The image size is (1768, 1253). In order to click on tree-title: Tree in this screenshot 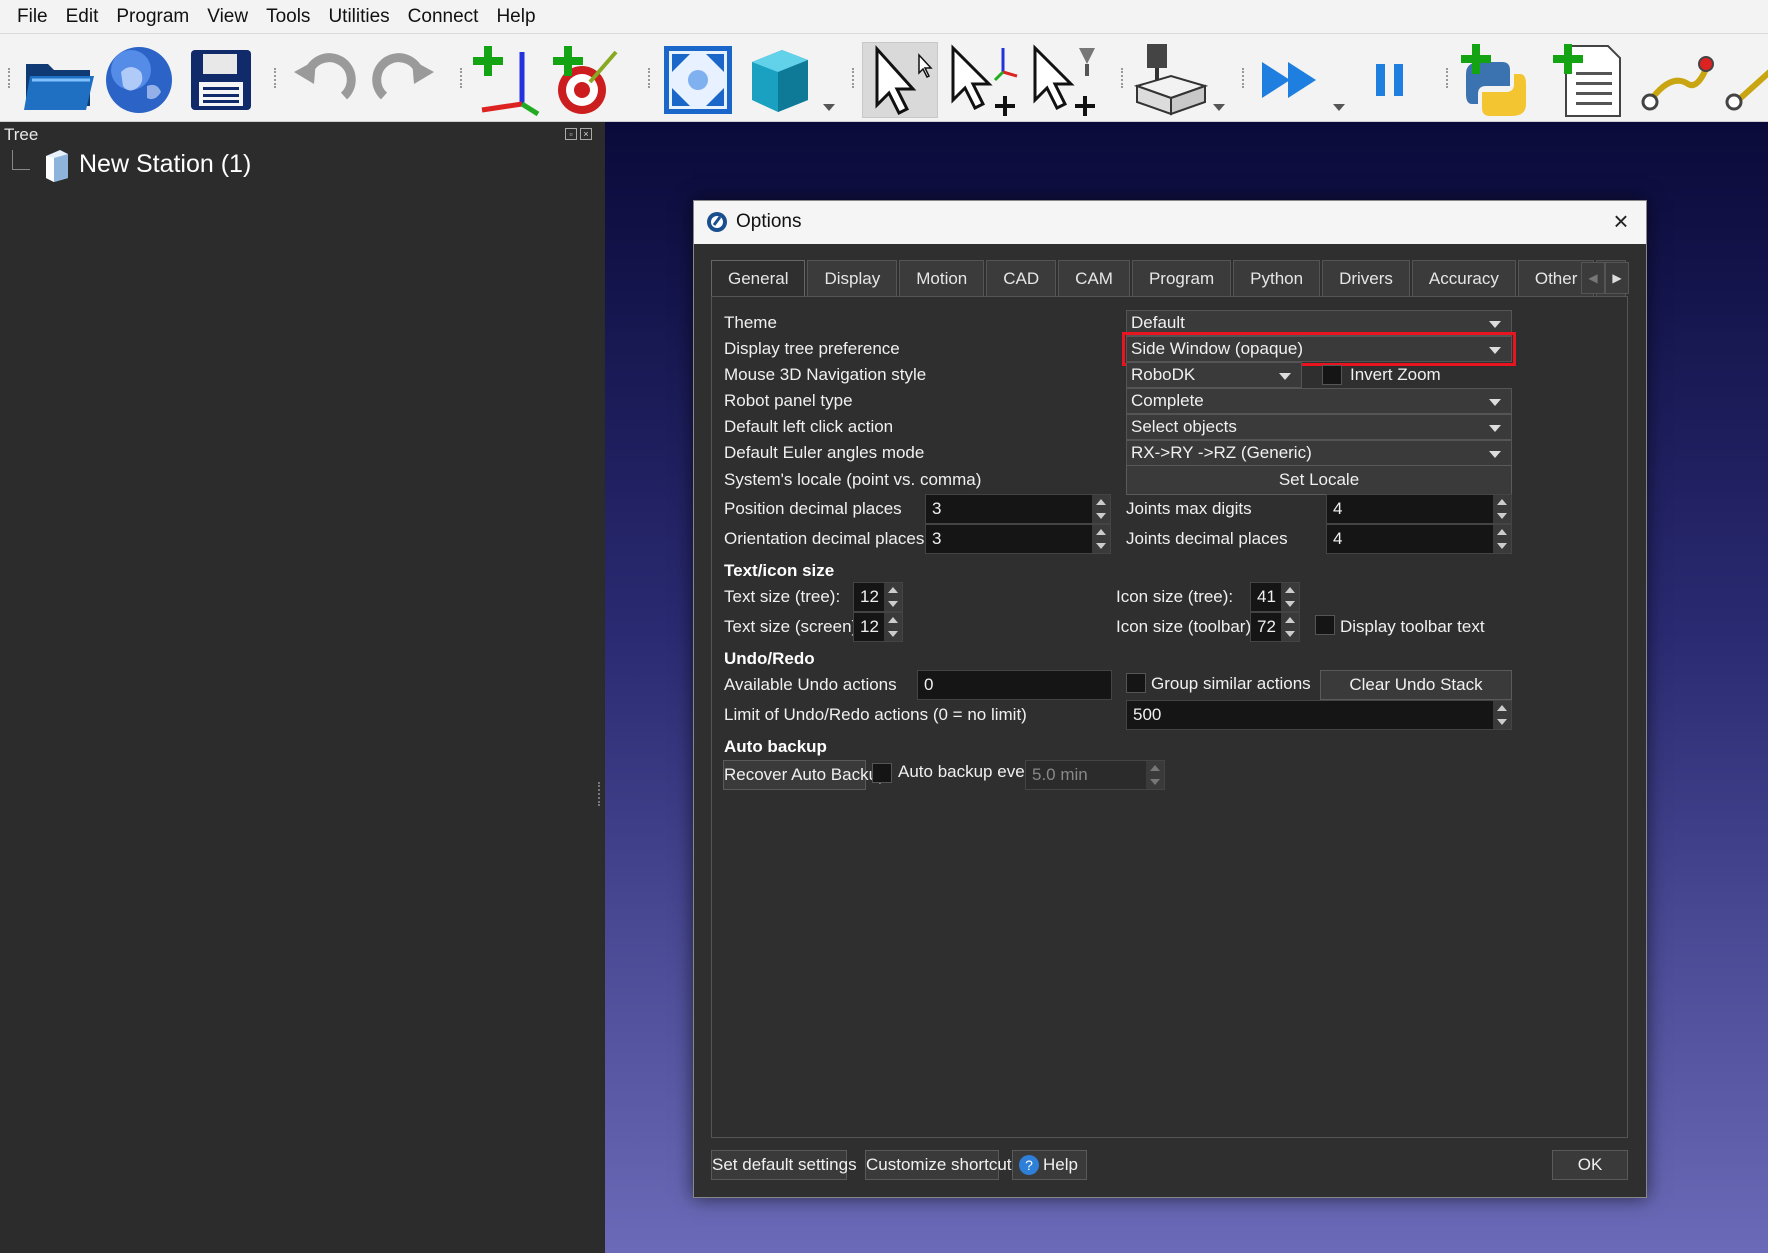, I will do `click(21, 134)`.